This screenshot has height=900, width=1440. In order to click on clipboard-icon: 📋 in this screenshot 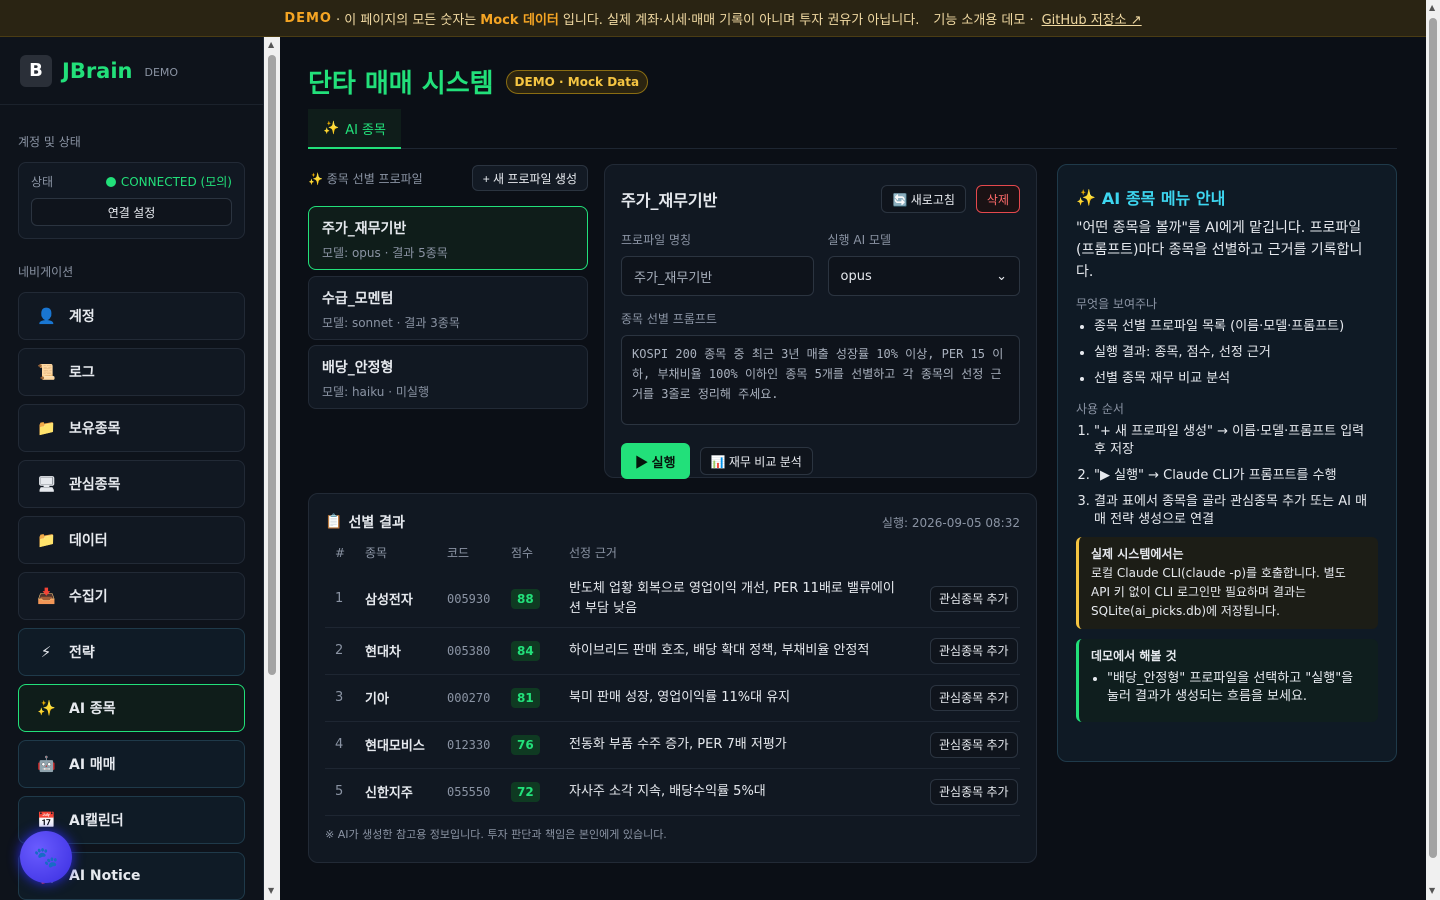, I will do `click(334, 522)`.